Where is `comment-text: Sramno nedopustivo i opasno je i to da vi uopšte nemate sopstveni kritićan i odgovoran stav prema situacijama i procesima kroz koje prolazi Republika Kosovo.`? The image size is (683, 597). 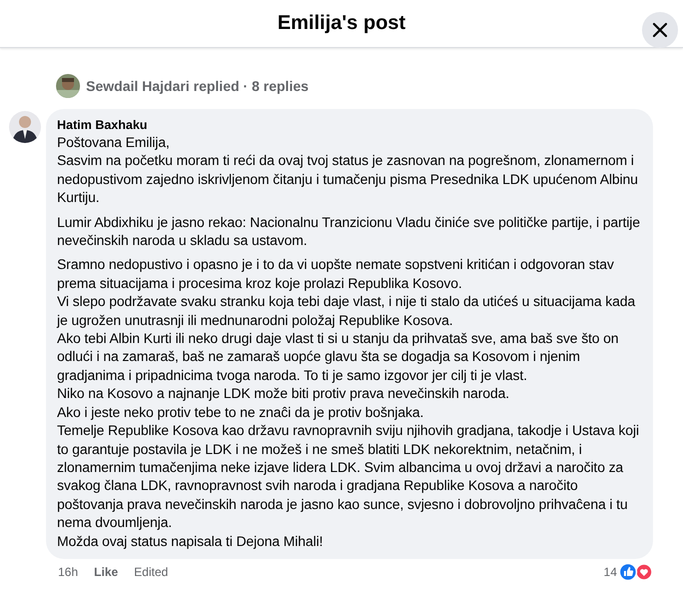
comment-text: Sramno nedopustivo i opasno je i to da vi uopšte nemate sopstveni kritićan i odgovoran stav prema situacijama i procesima kroz koje prolazi Republika Kosovo. is located at coordinates (336, 273).